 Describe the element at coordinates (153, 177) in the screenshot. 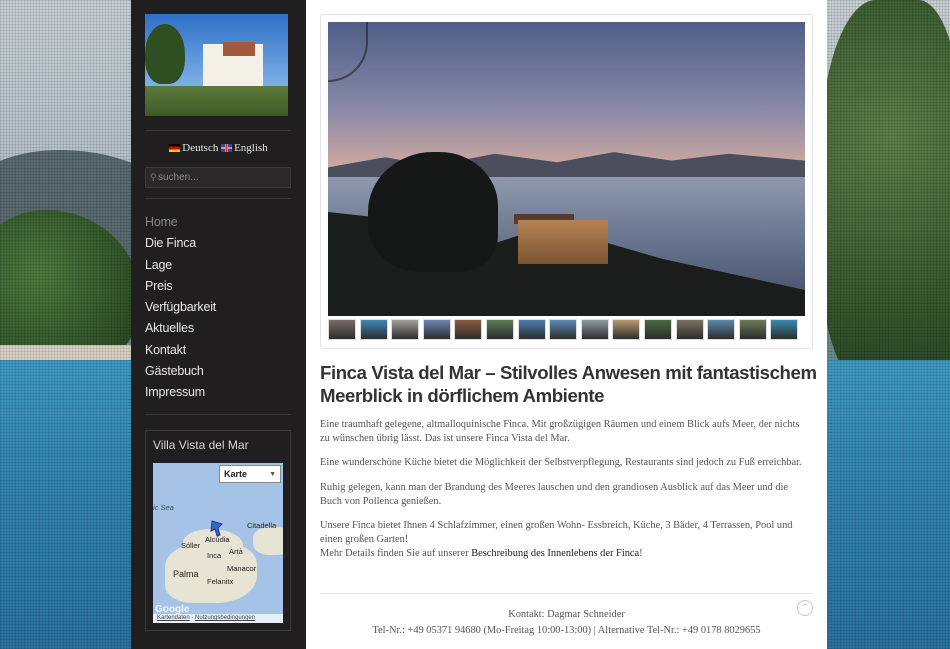

I see `search-icon: ⚲` at that location.